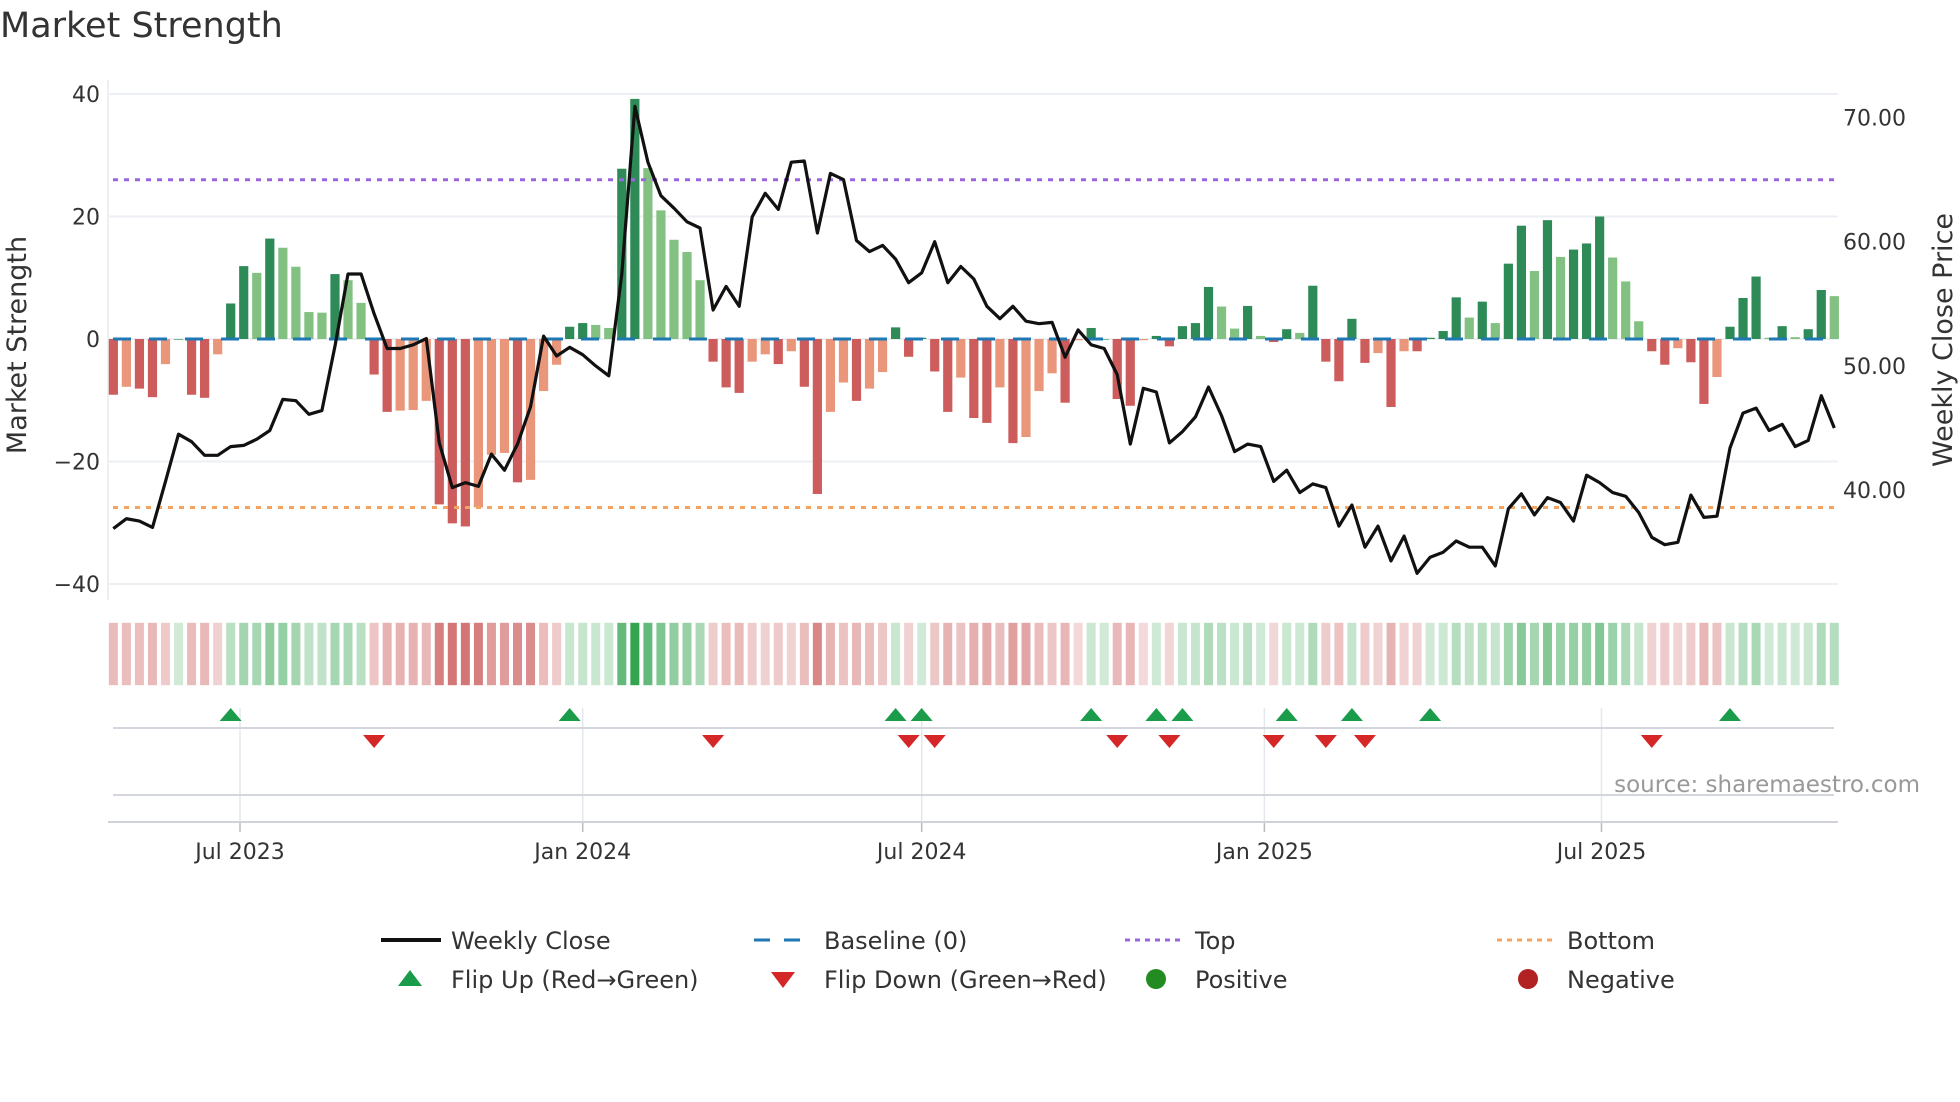 The width and height of the screenshot is (1960, 1102). I want to click on legend-label: Negative, so click(1621, 980).